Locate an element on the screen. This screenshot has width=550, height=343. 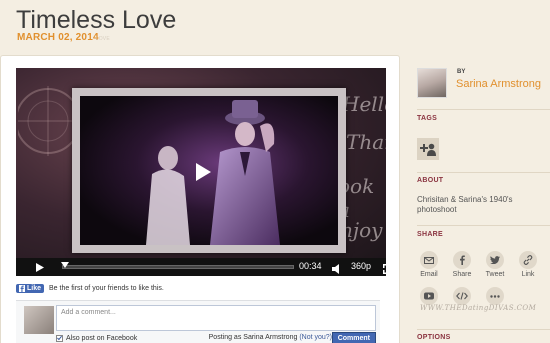
author-name: Sarina Armstrong is located at coordinates (498, 84).